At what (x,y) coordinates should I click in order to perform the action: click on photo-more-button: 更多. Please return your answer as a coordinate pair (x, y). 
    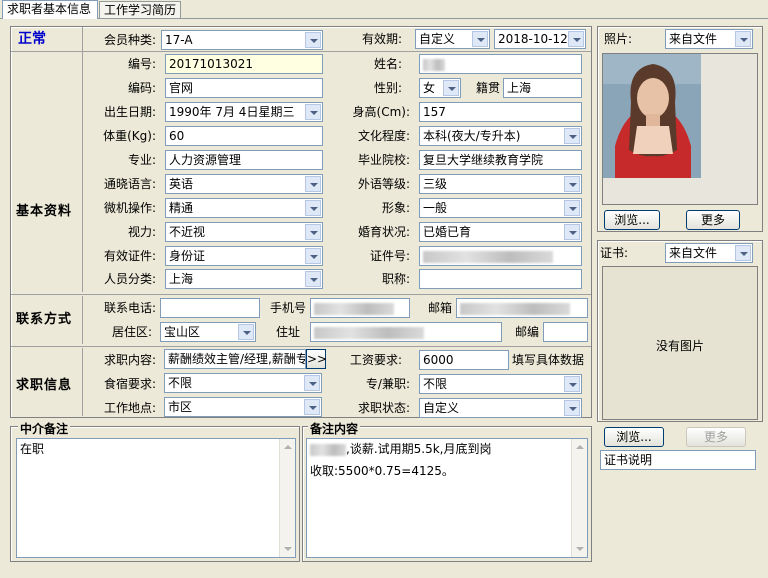
    Looking at the image, I should click on (713, 220).